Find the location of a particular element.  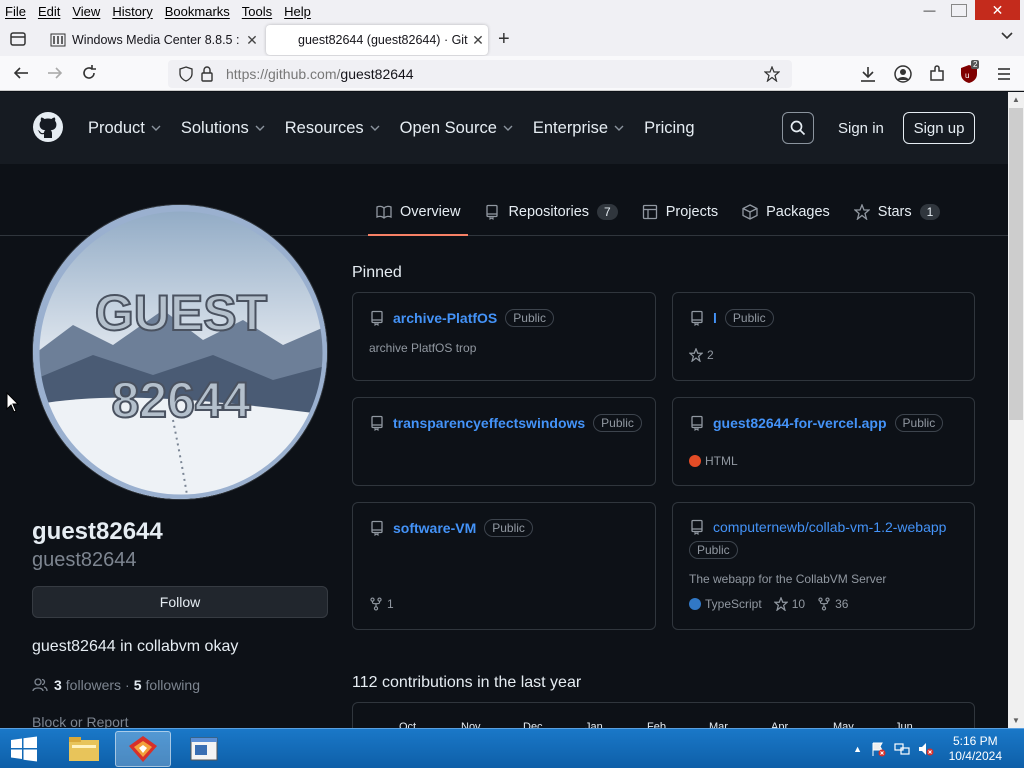

forks-stat: 1 is located at coordinates (381, 604).